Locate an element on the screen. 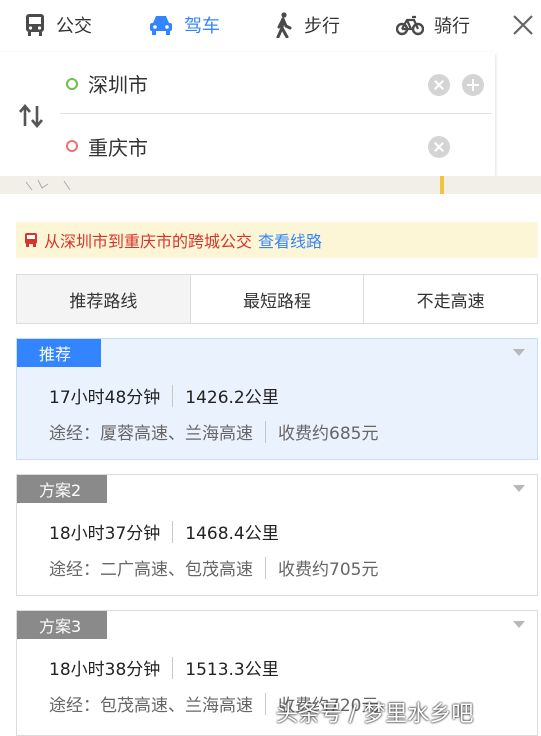  clear-start-icon is located at coordinates (439, 85).